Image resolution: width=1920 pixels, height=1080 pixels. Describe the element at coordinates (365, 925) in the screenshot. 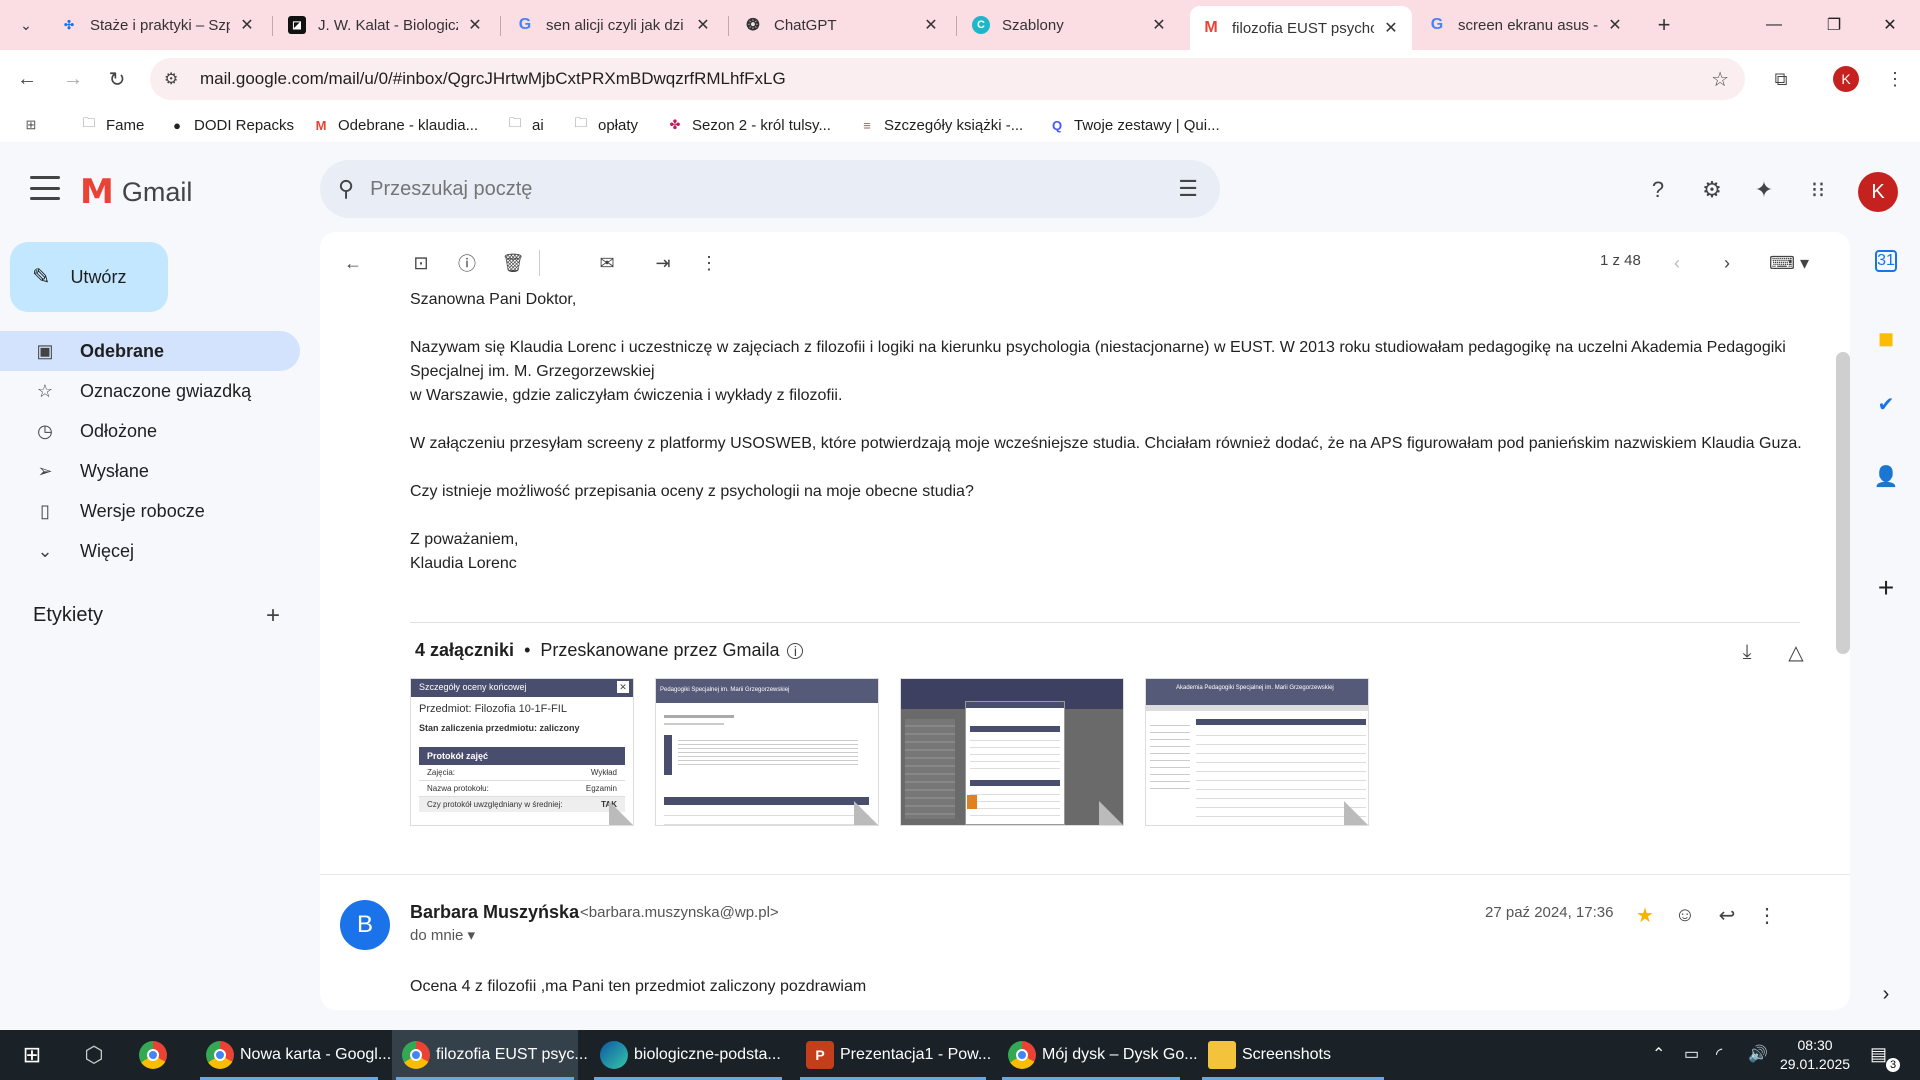

I see `sender-avatar: B` at that location.